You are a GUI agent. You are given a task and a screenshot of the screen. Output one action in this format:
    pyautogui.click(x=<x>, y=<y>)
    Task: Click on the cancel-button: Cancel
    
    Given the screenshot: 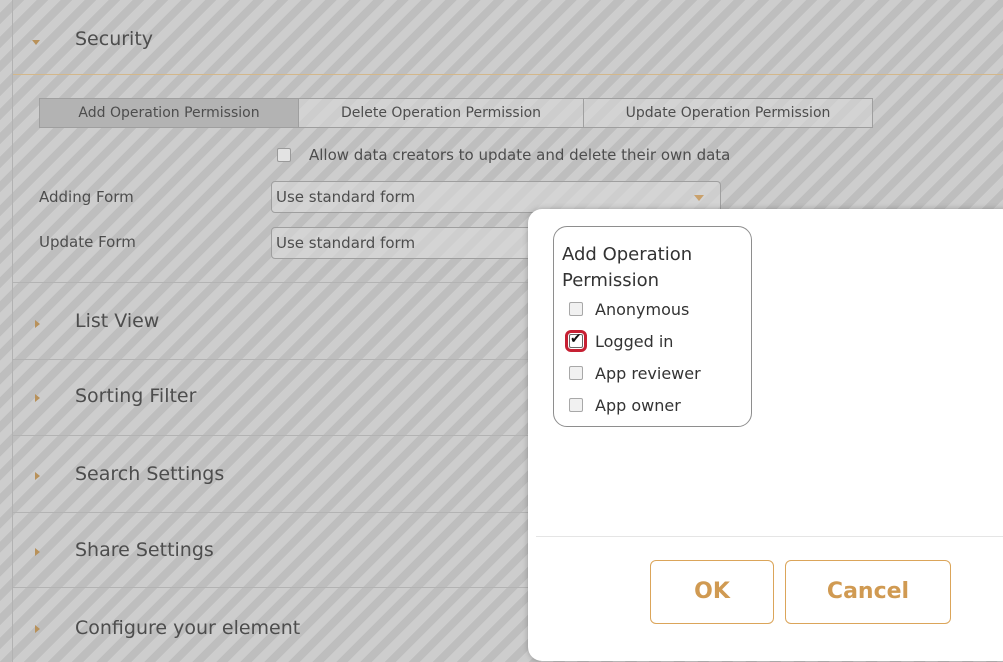 What is the action you would take?
    pyautogui.click(x=868, y=592)
    